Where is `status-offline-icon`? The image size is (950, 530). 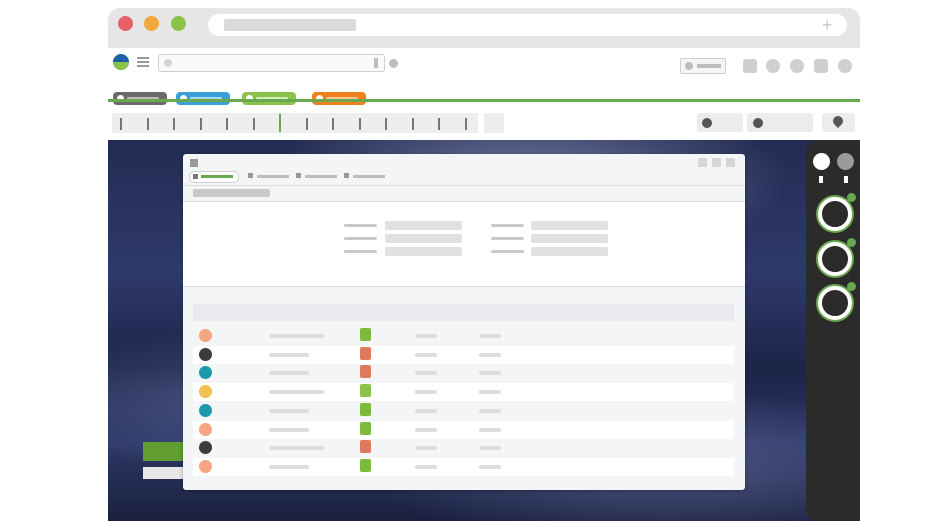
status-offline-icon is located at coordinates (845, 161).